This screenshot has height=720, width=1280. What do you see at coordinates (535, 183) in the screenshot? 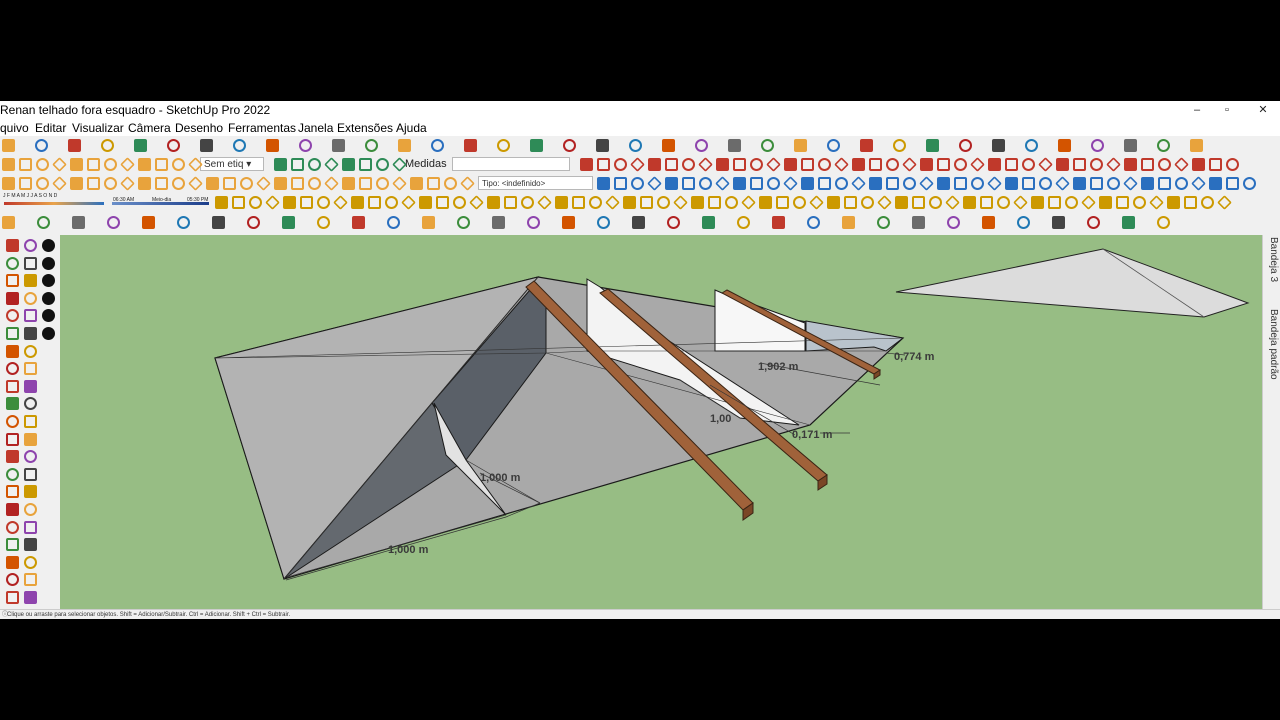
I see `type-field: Tipo: <indefinido>` at bounding box center [535, 183].